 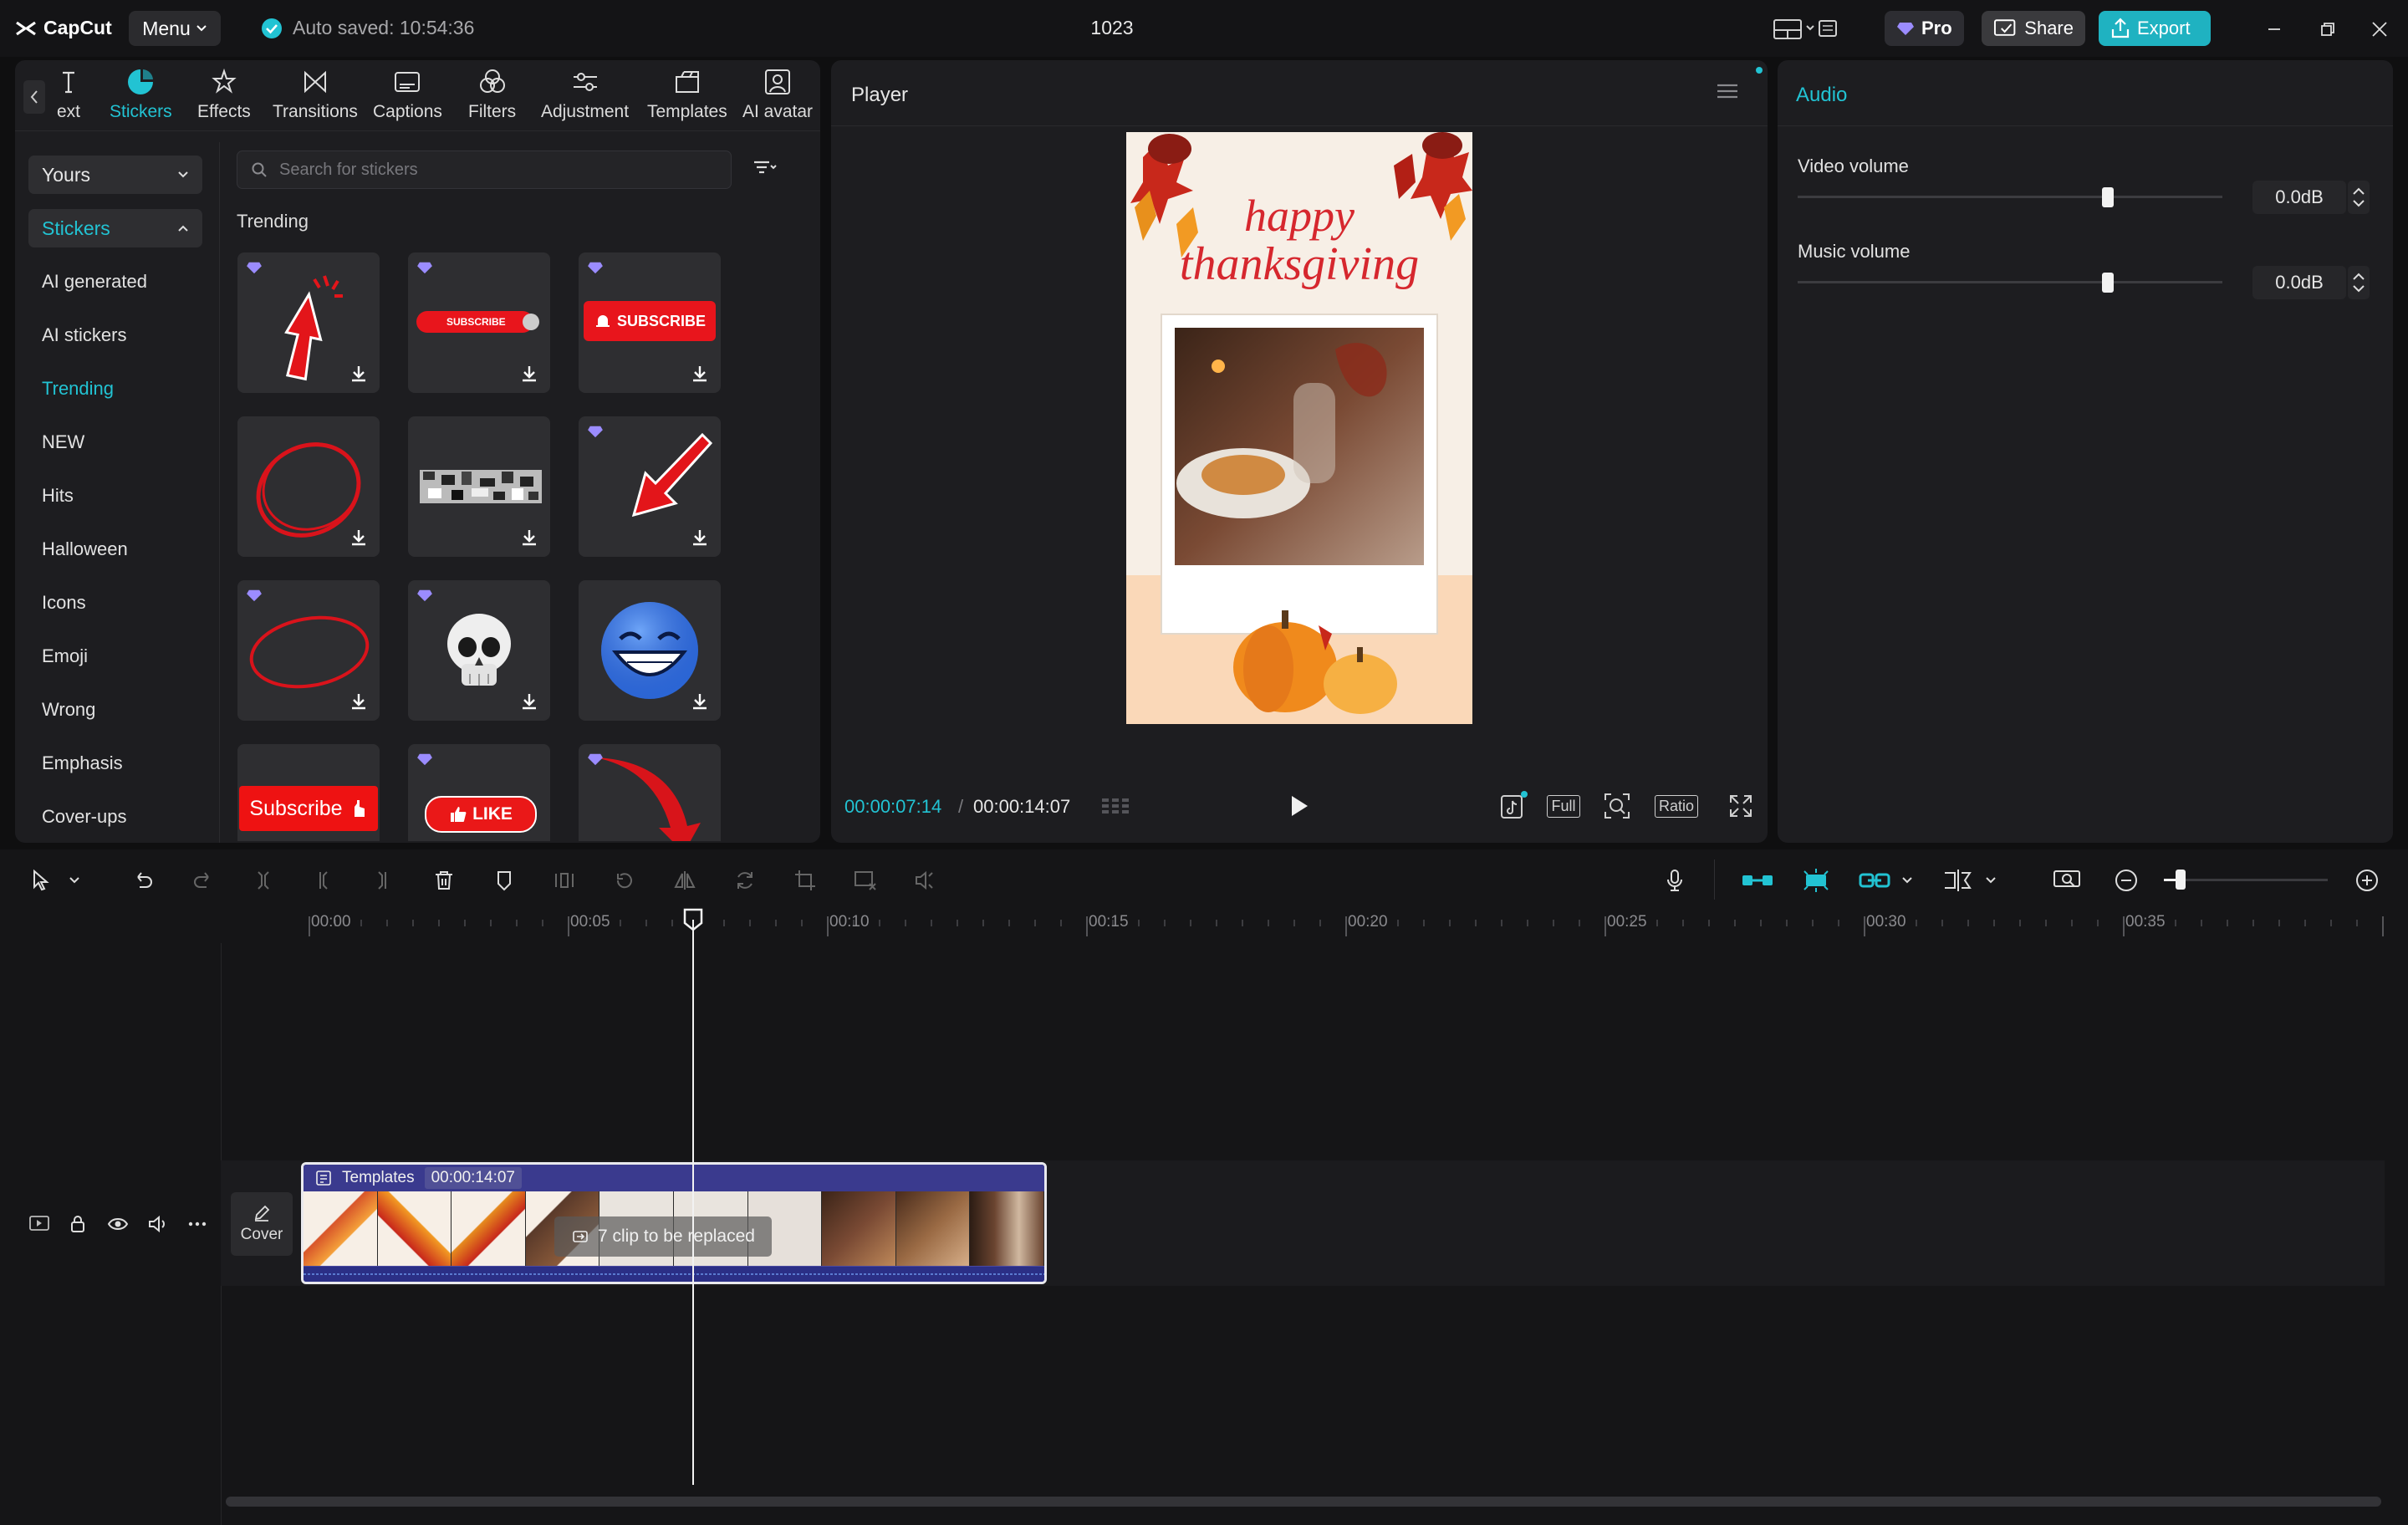 What do you see at coordinates (2359, 197) in the screenshot?
I see `video-volume-stepper` at bounding box center [2359, 197].